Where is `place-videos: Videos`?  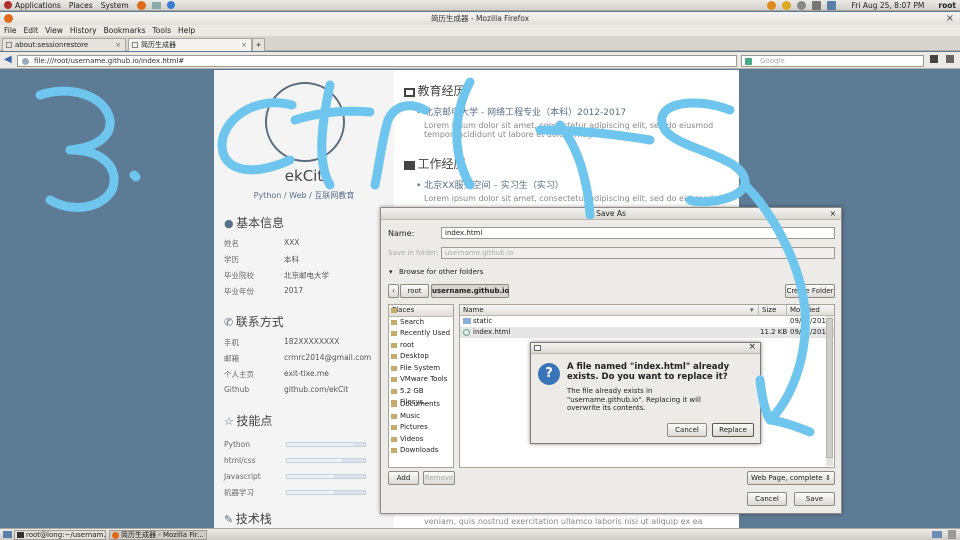 place-videos: Videos is located at coordinates (421, 440).